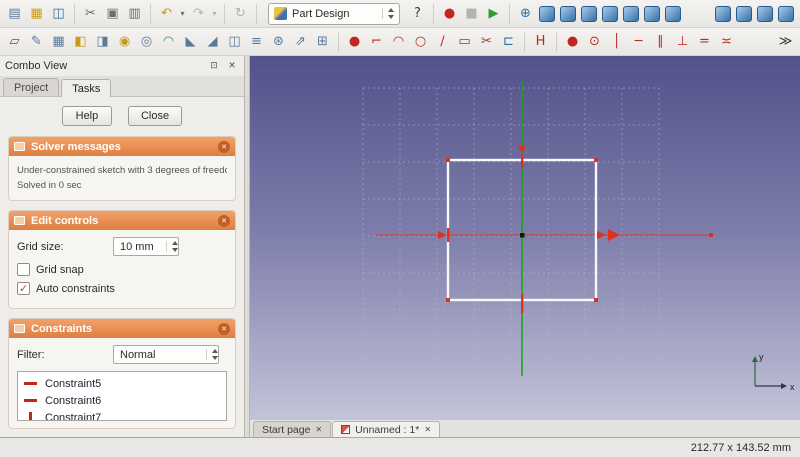 This screenshot has height=457, width=800. Describe the element at coordinates (23, 269) in the screenshot. I see `grid-snap-checkbox` at that location.